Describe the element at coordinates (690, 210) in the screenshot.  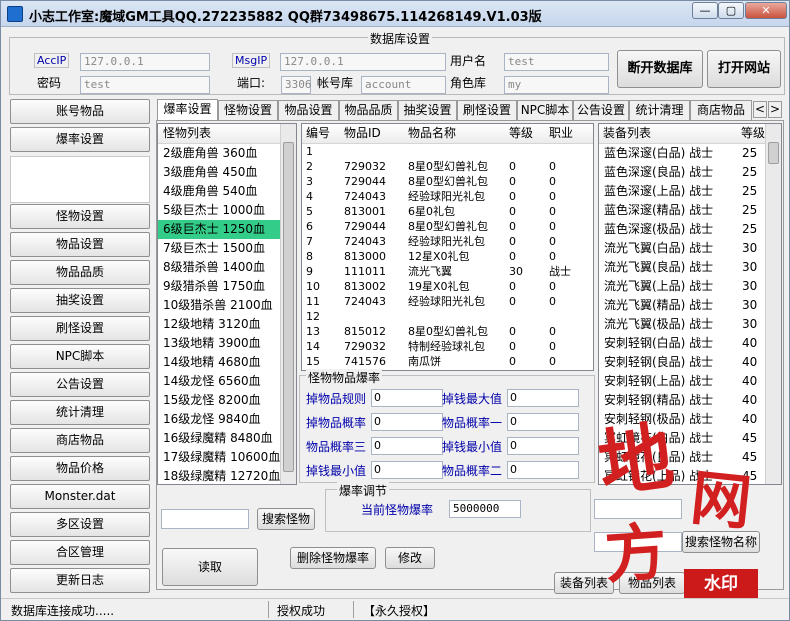
I see `equip-list-item: 蓝色深邃(精品) 战士 25` at that location.